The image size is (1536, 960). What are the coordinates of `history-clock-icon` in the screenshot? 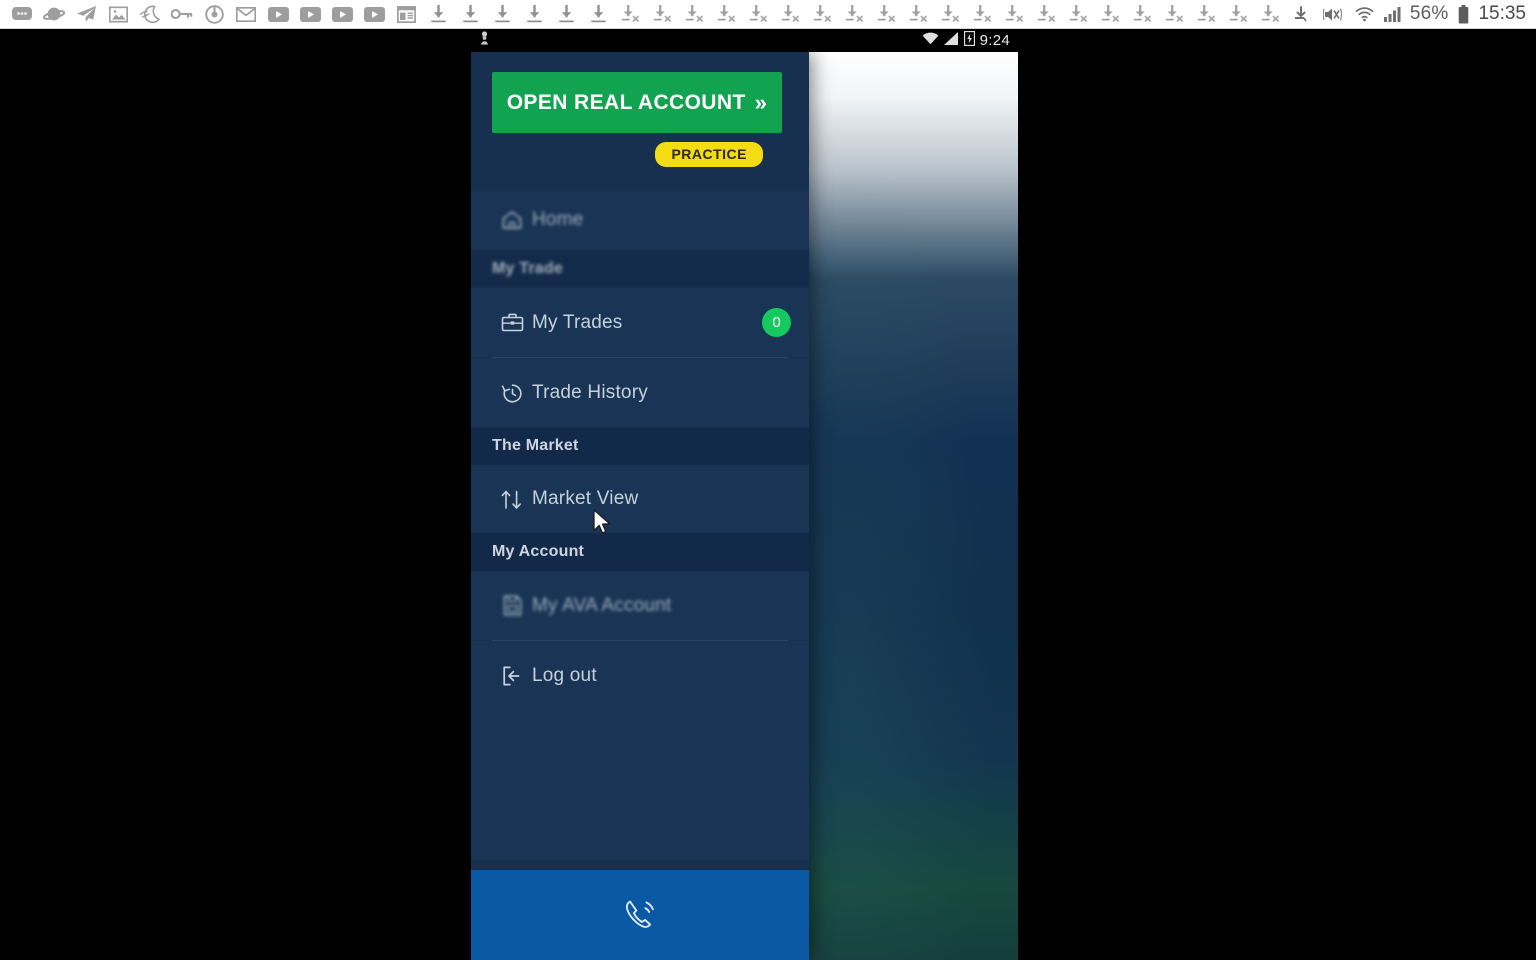 It's located at (512, 393).